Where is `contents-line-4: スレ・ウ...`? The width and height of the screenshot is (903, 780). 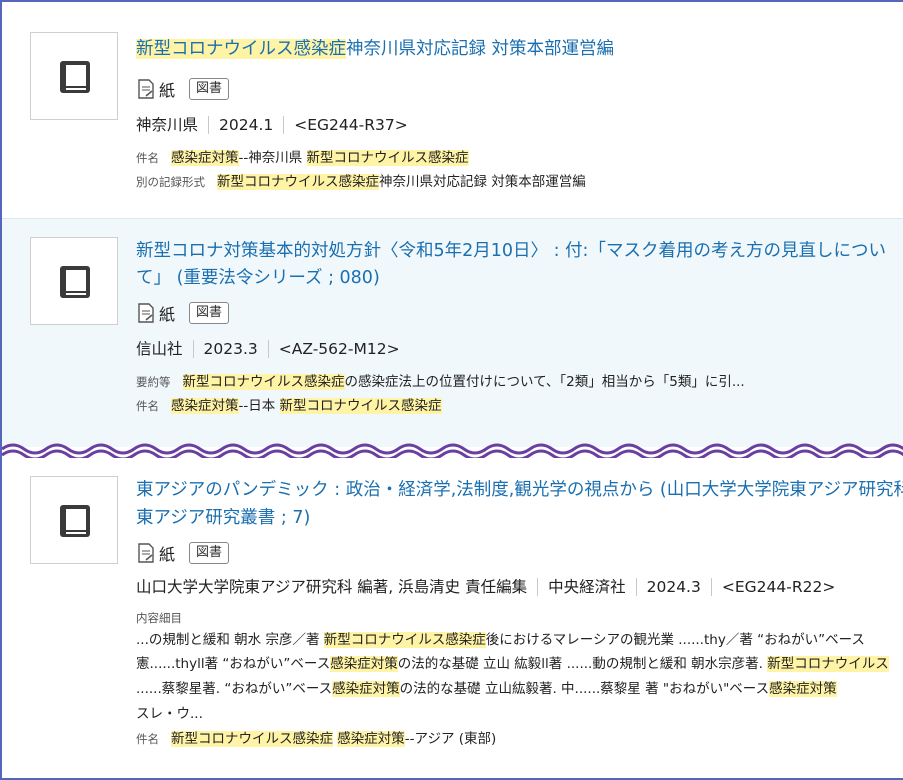 contents-line-4: スレ・ウ... is located at coordinates (169, 714).